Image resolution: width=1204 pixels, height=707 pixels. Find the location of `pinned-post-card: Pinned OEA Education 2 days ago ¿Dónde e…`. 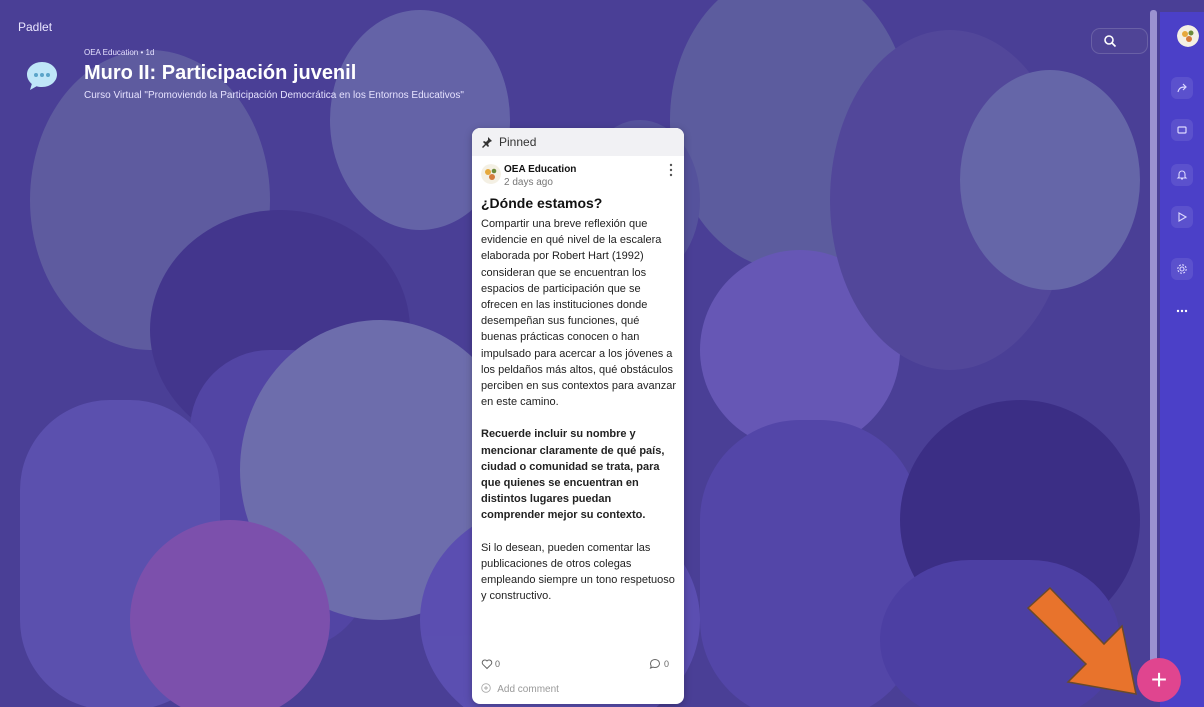

pinned-post-card: Pinned OEA Education 2 days ago ¿Dónde e… is located at coordinates (578, 416).